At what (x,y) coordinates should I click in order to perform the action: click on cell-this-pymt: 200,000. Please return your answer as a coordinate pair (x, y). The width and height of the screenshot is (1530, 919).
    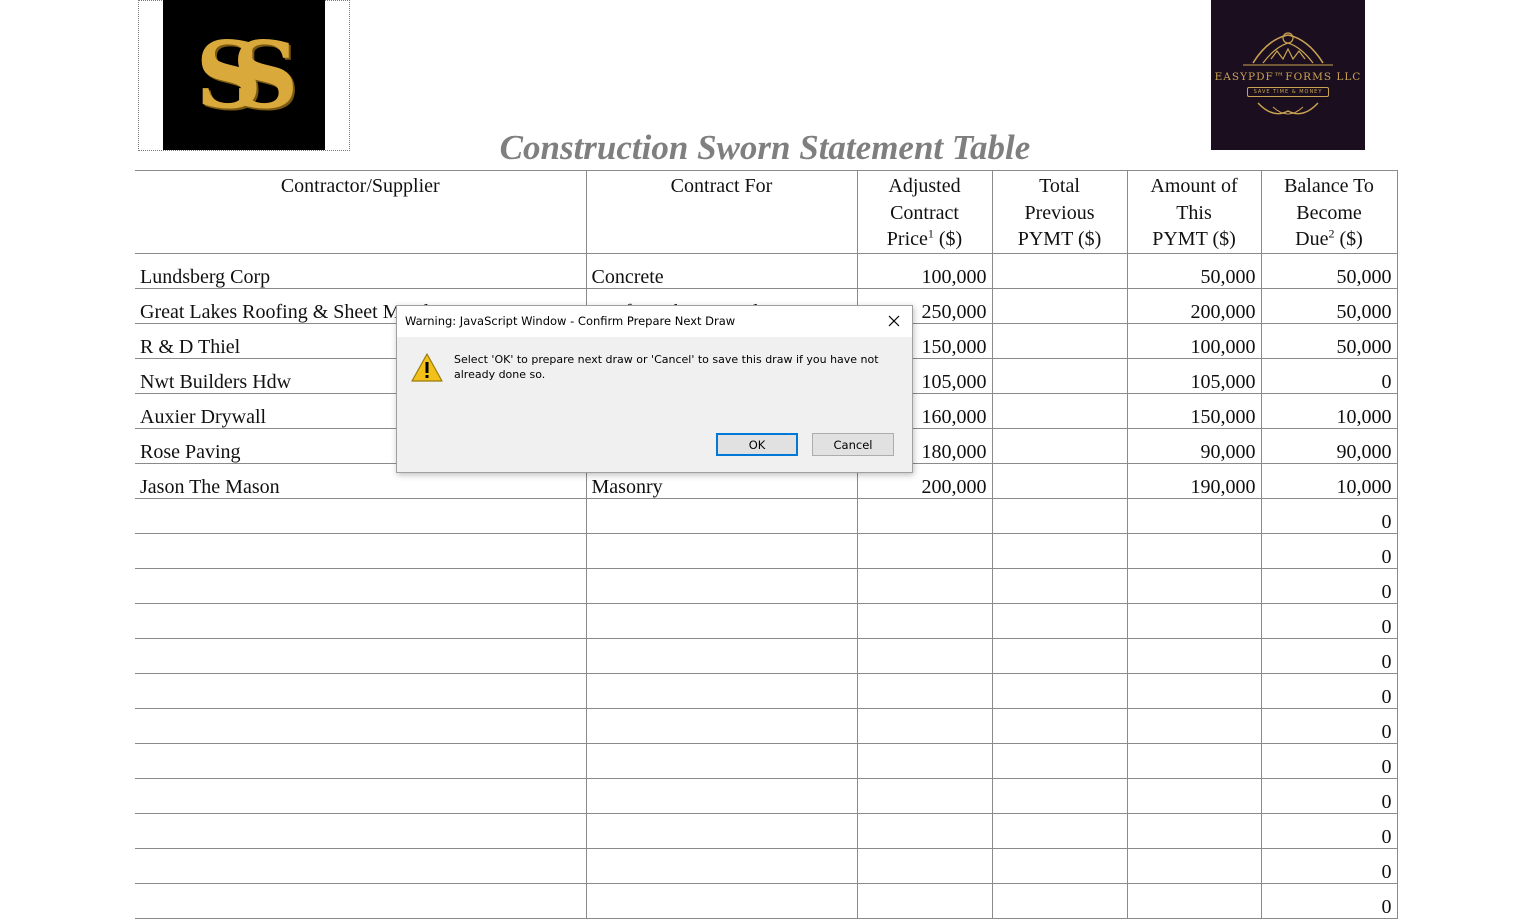
    Looking at the image, I should click on (1194, 305).